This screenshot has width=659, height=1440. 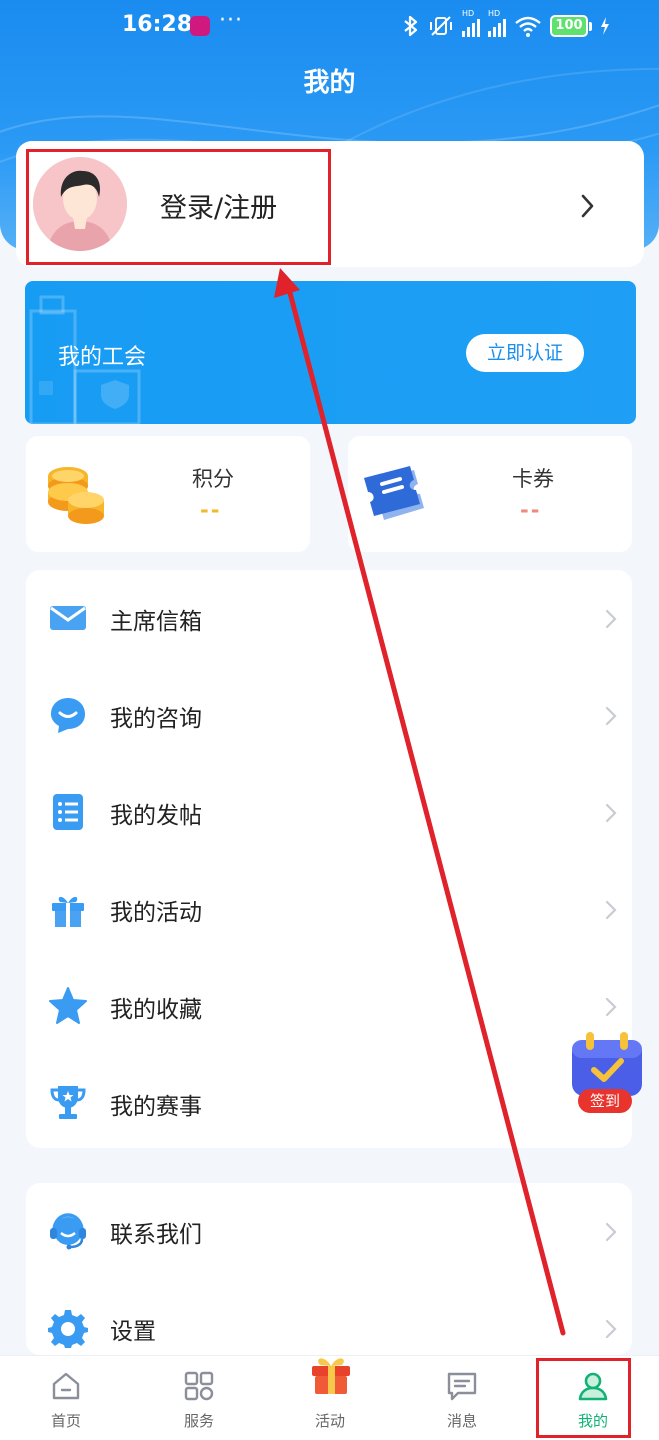 What do you see at coordinates (168, 494) in the screenshot?
I see `points-card: 积分 --` at bounding box center [168, 494].